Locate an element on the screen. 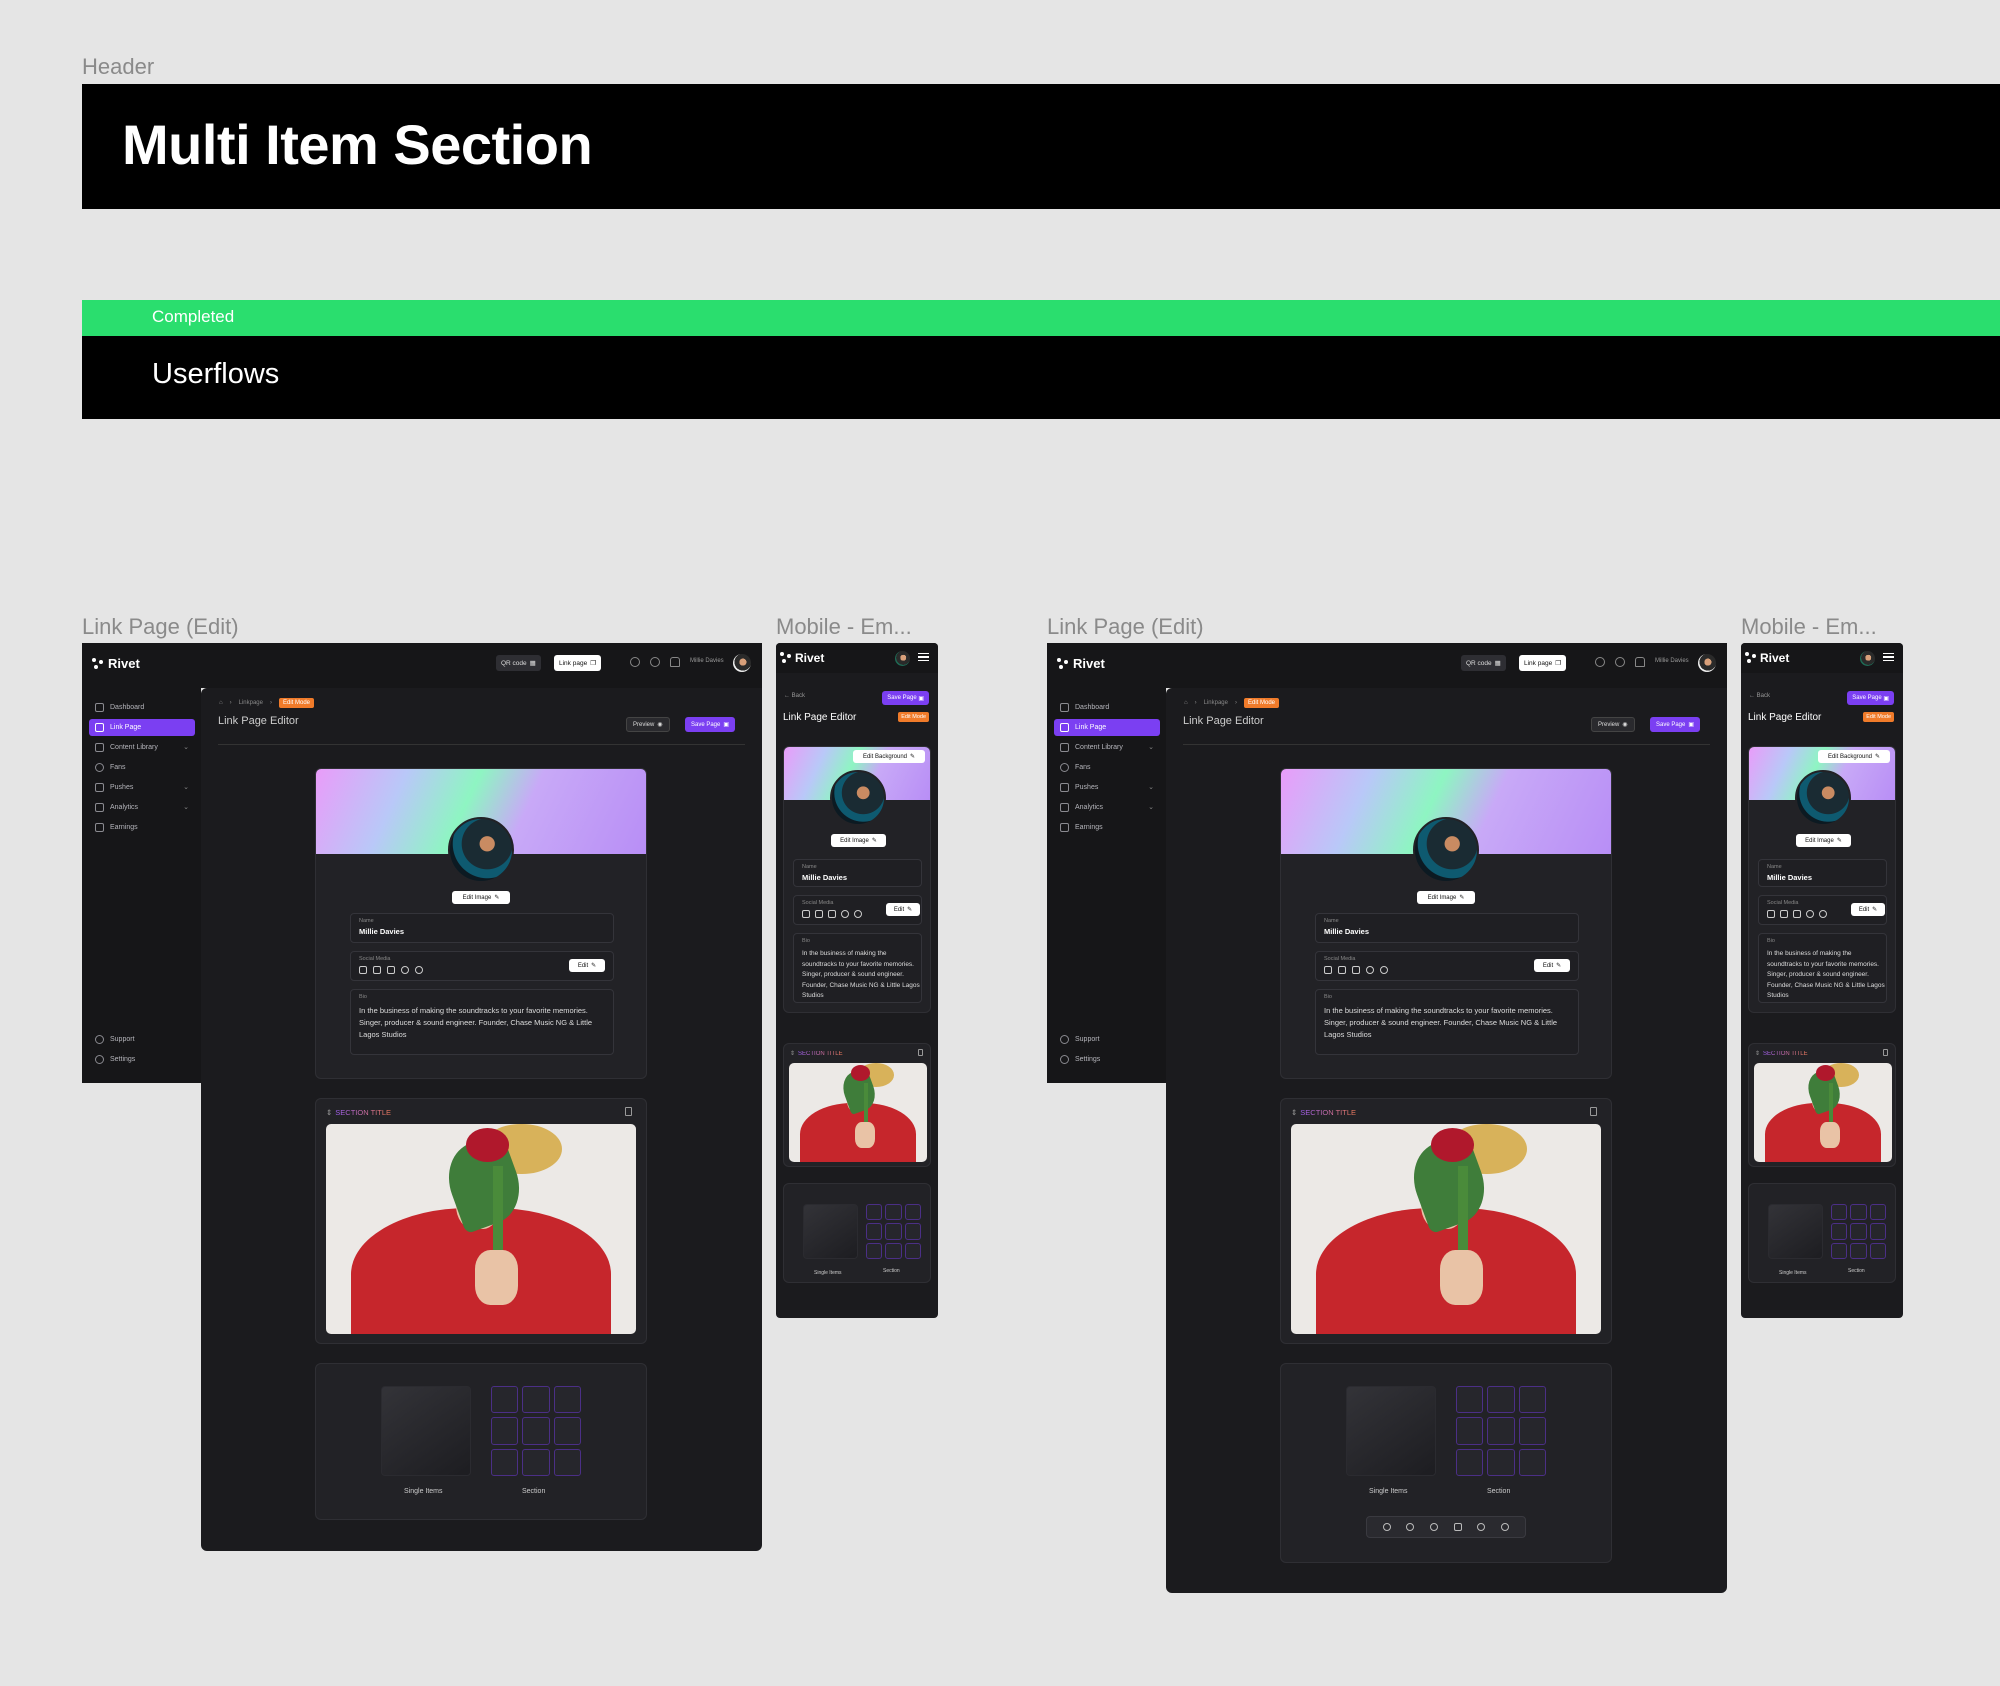 The height and width of the screenshot is (1686, 2000). link-page-button: Link page ❐ is located at coordinates (578, 663).